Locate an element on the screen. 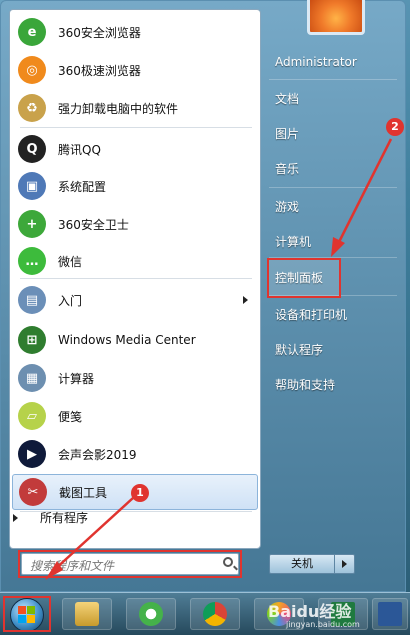  step-marker-2: 2 is located at coordinates (395, 127).